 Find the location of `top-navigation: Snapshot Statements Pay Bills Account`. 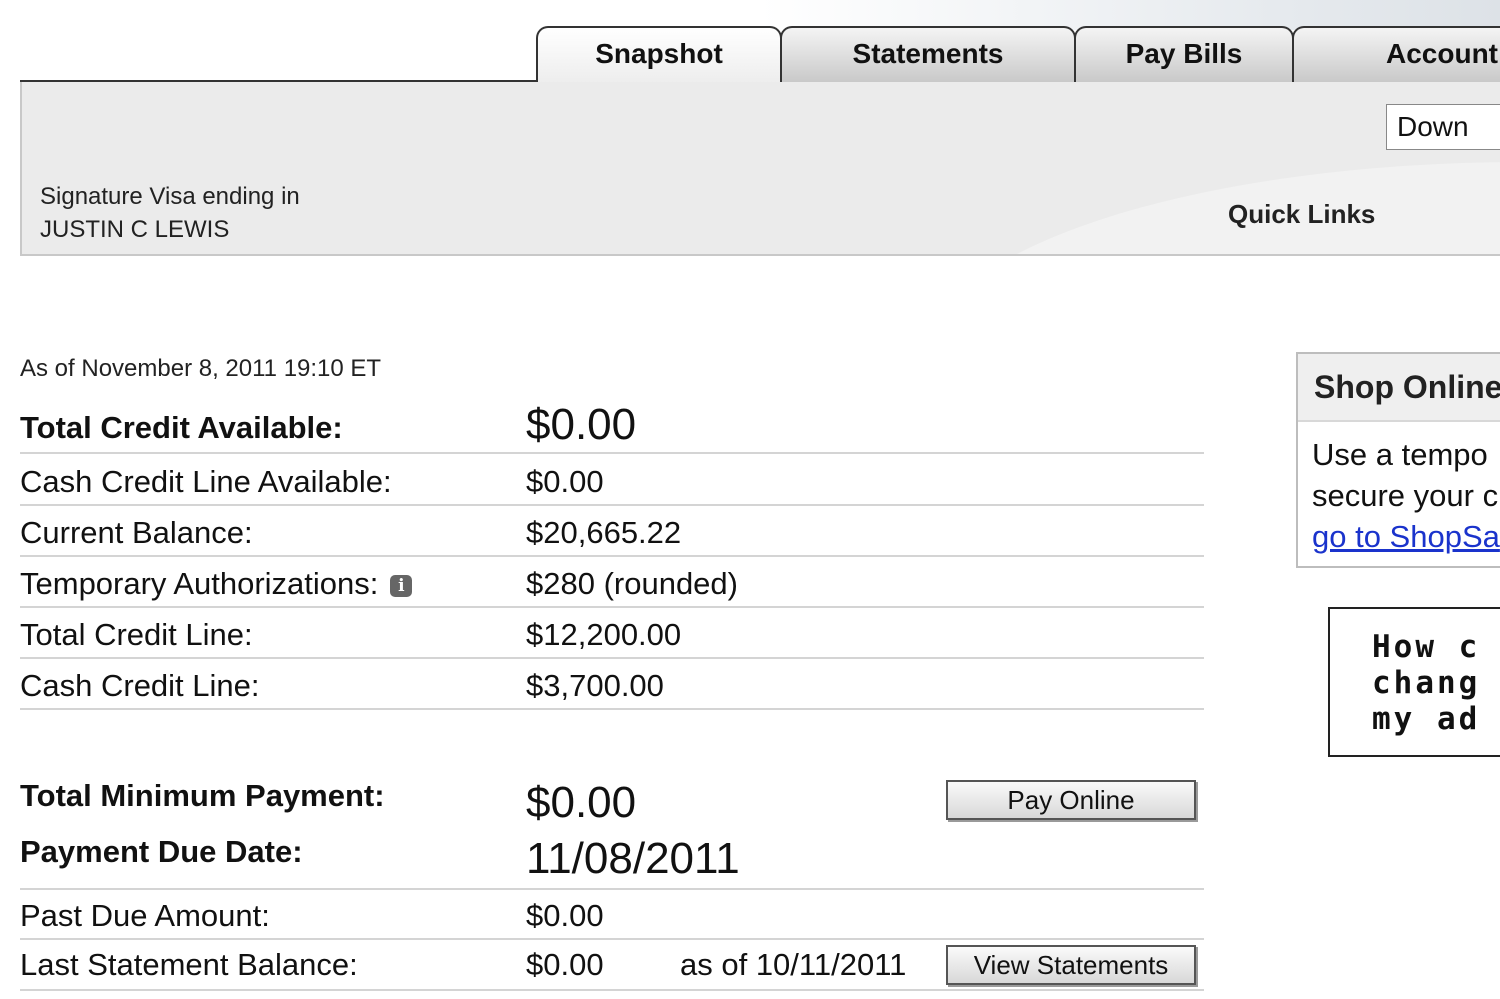

top-navigation: Snapshot Statements Pay Bills Account is located at coordinates (750, 45).